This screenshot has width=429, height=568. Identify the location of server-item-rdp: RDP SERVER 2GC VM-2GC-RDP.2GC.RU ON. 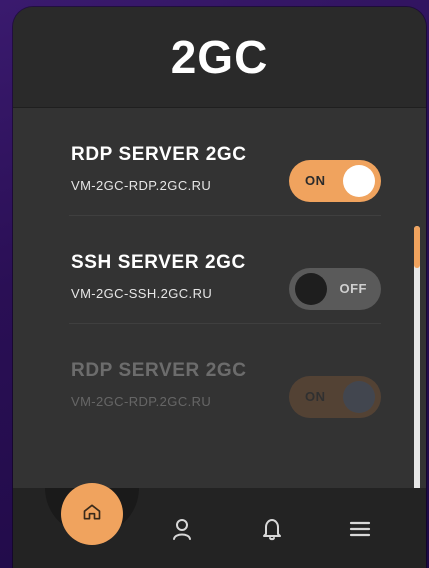
(225, 162).